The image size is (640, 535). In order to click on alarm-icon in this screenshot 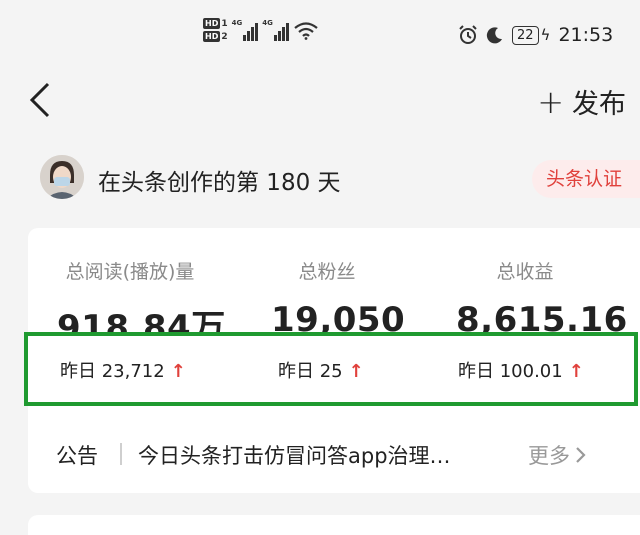, I will do `click(468, 34)`.